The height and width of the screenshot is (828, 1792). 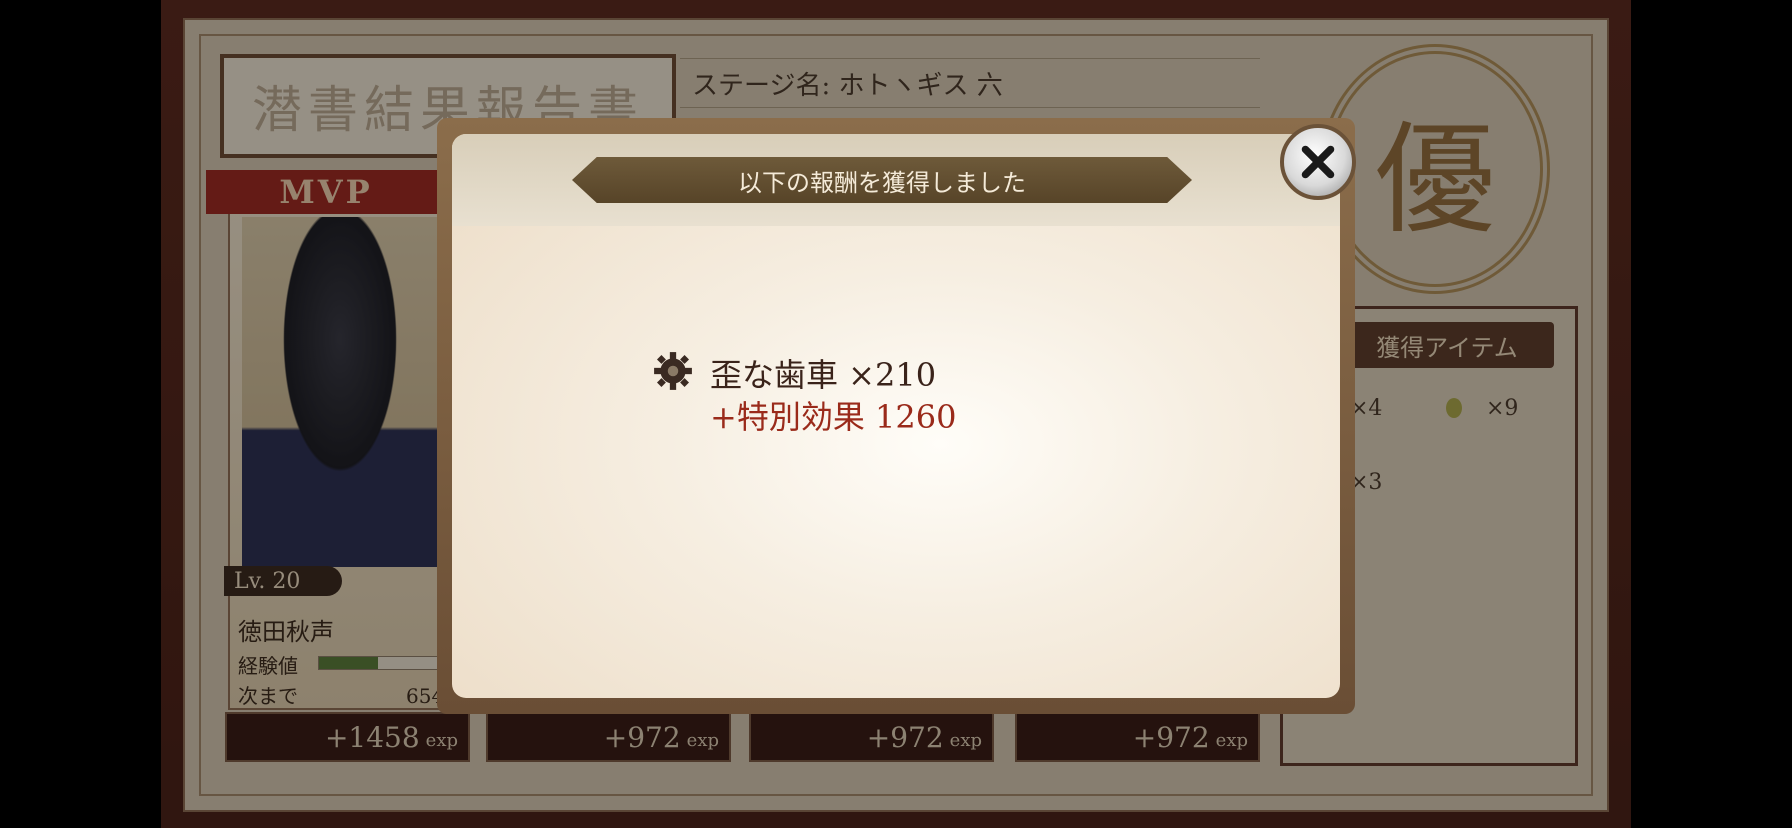 I want to click on close-icon, so click(x=1318, y=162).